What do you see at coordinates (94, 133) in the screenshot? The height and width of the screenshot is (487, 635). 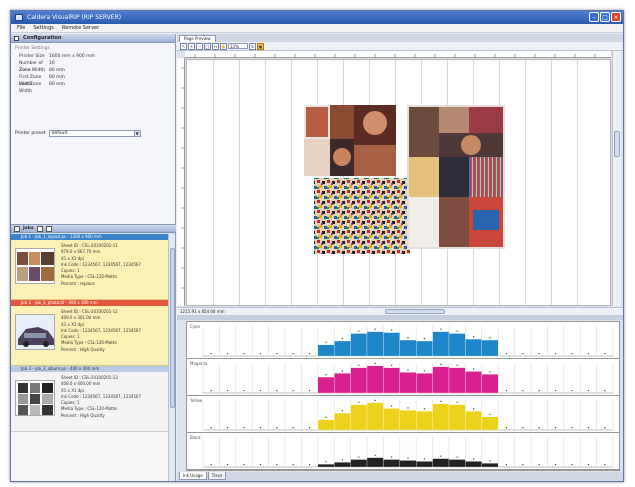 I see `printer-preset-select: default ▼` at bounding box center [94, 133].